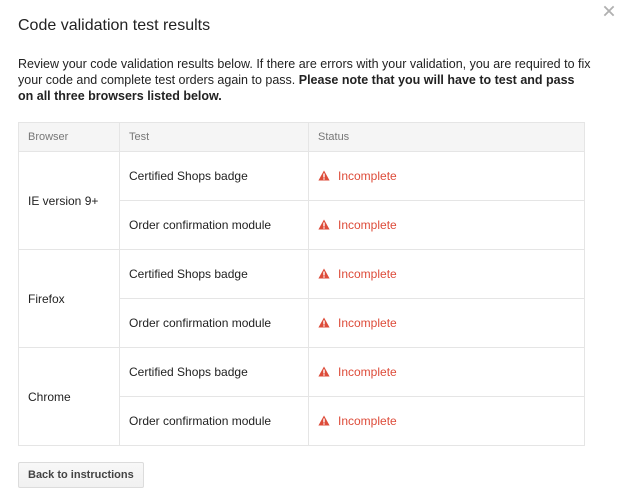 This screenshot has height=496, width=624. I want to click on column-header-status: Status, so click(446, 137).